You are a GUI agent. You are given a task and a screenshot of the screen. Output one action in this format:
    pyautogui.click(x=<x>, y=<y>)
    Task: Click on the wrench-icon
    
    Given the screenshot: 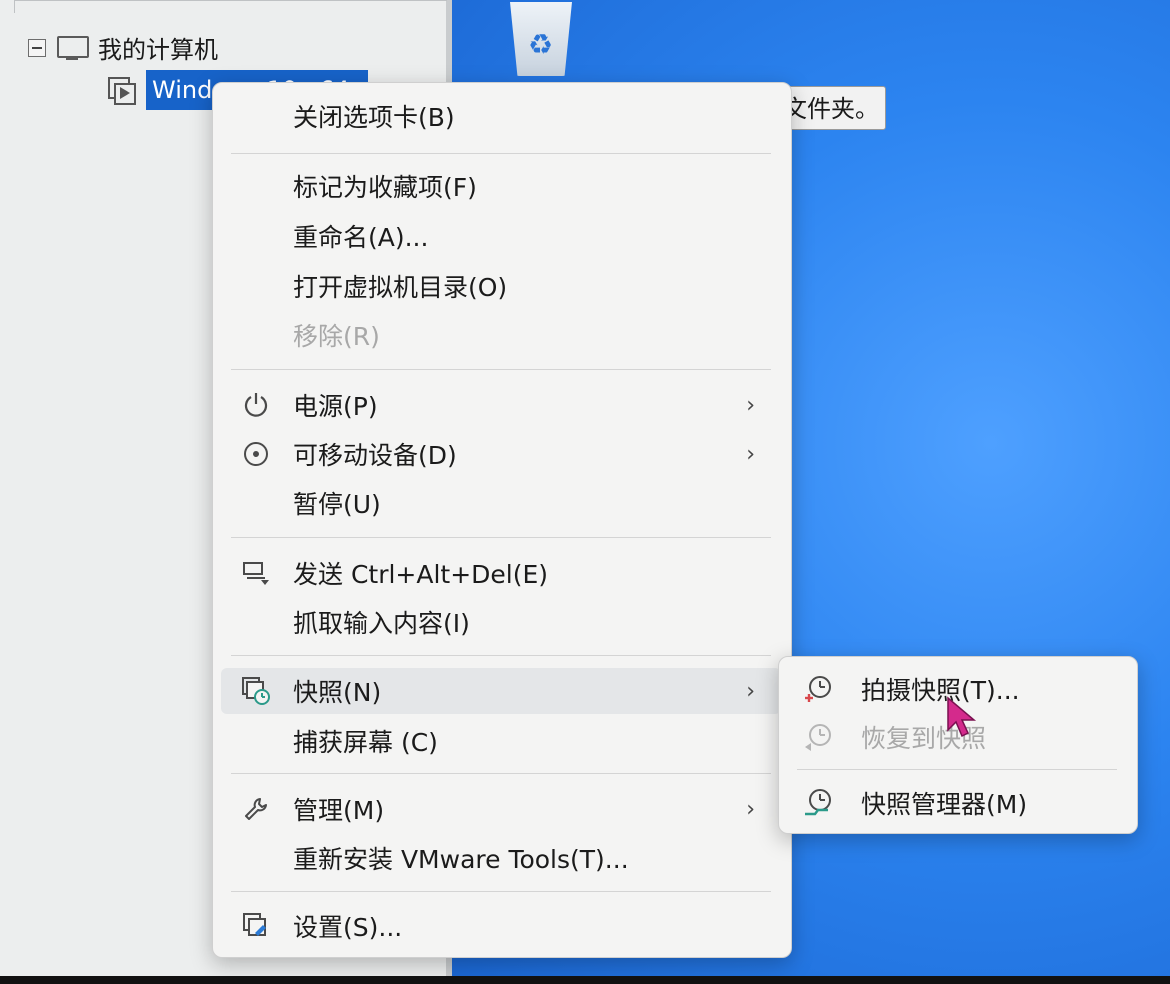 What is the action you would take?
    pyautogui.click(x=256, y=809)
    